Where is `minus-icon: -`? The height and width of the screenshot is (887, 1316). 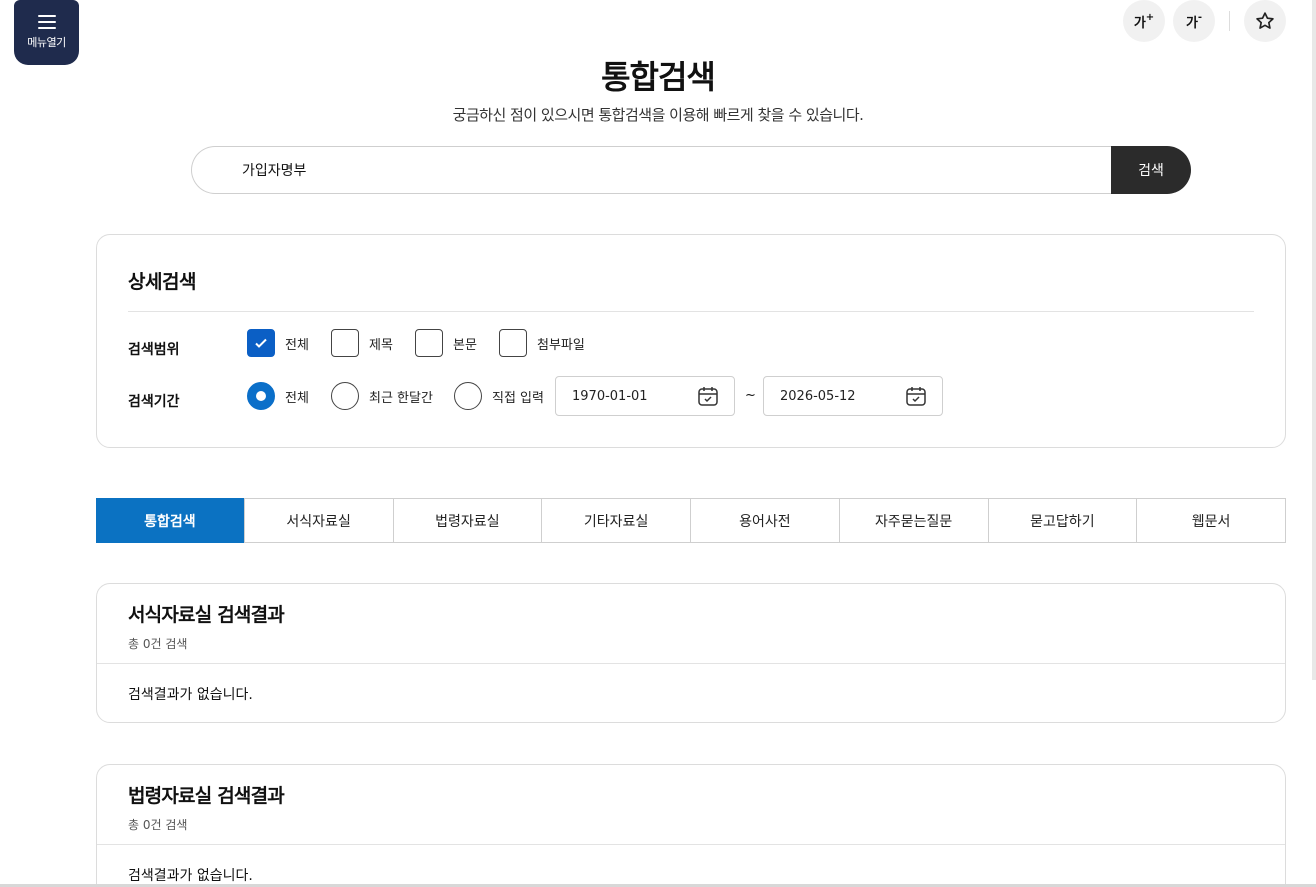
minus-icon: - is located at coordinates (1200, 17).